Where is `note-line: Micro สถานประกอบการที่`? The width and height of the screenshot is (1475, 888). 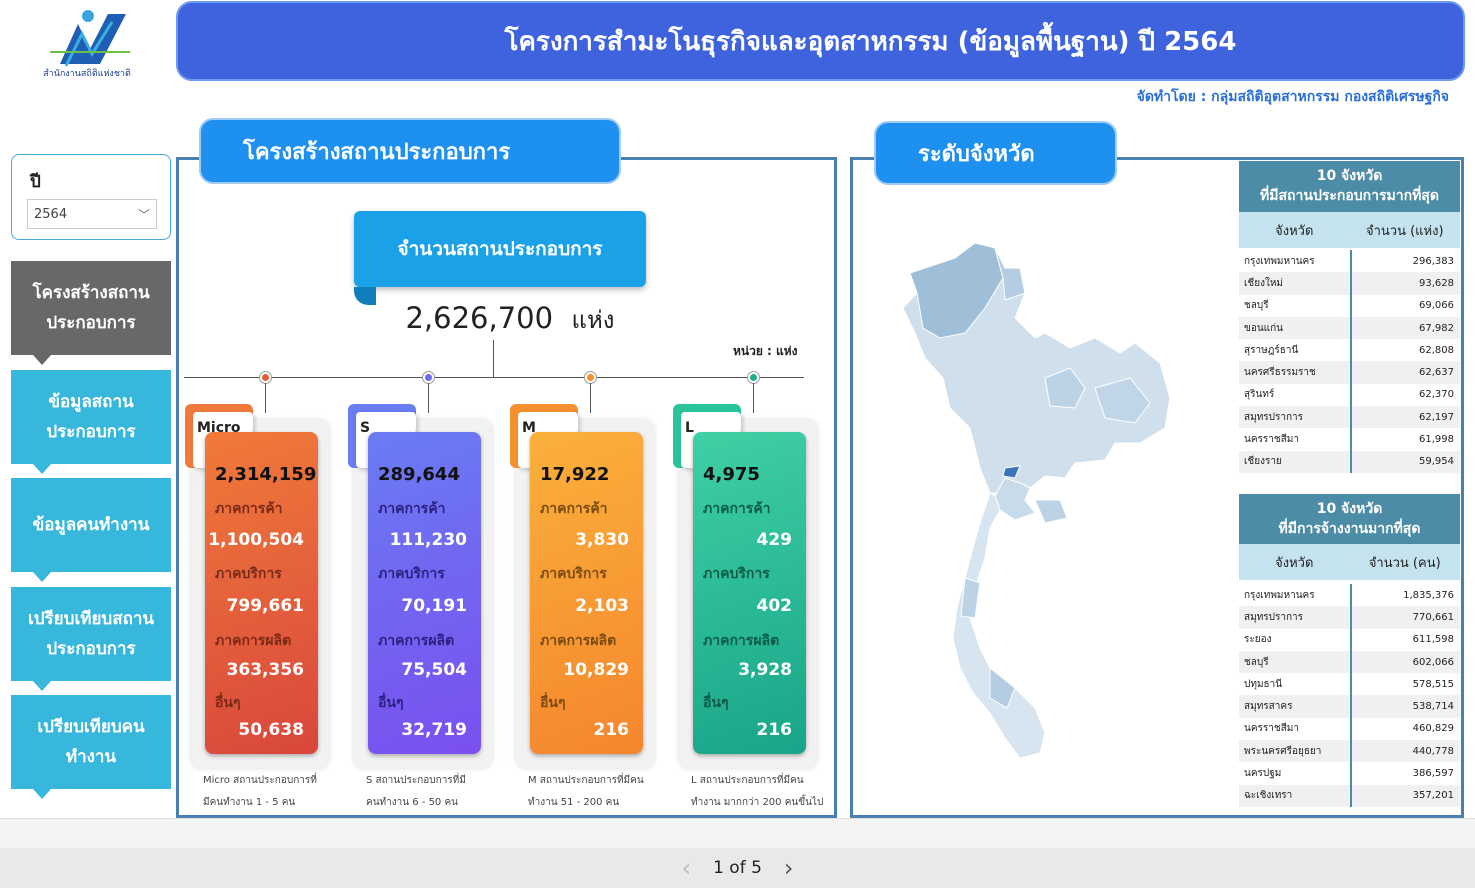
note-line: Micro สถานประกอบการที่ is located at coordinates (260, 780).